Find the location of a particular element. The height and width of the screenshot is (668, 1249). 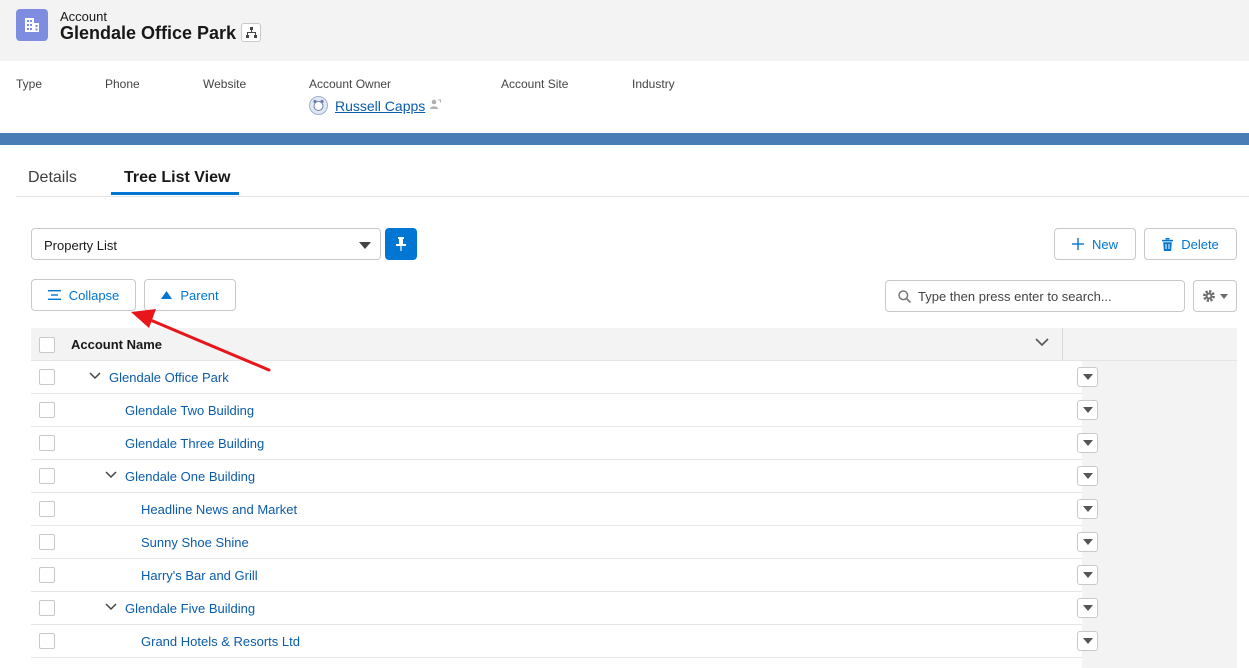

view-hierarchy-button is located at coordinates (251, 32).